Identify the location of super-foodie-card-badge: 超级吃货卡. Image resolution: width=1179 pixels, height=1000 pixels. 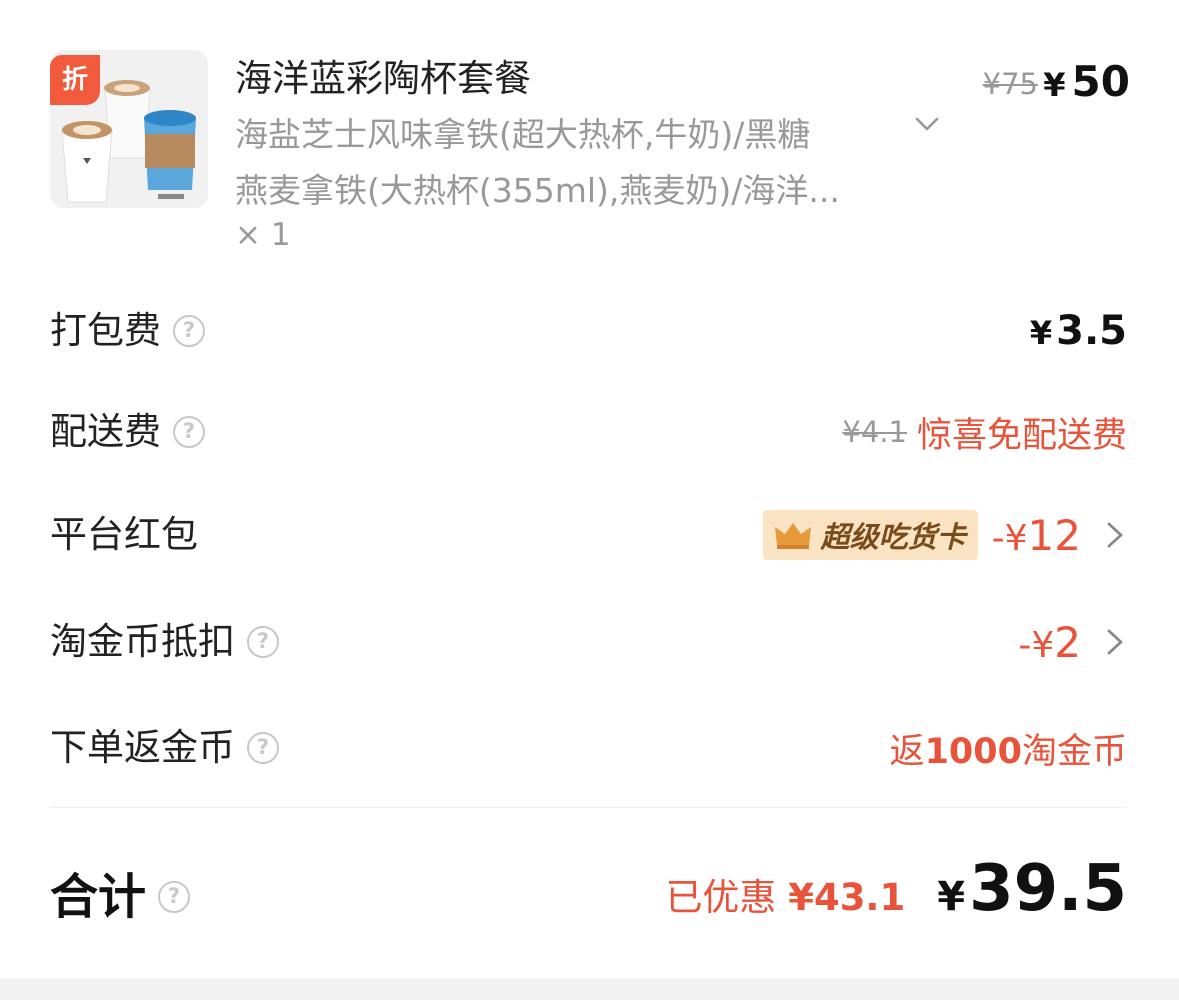
(870, 535).